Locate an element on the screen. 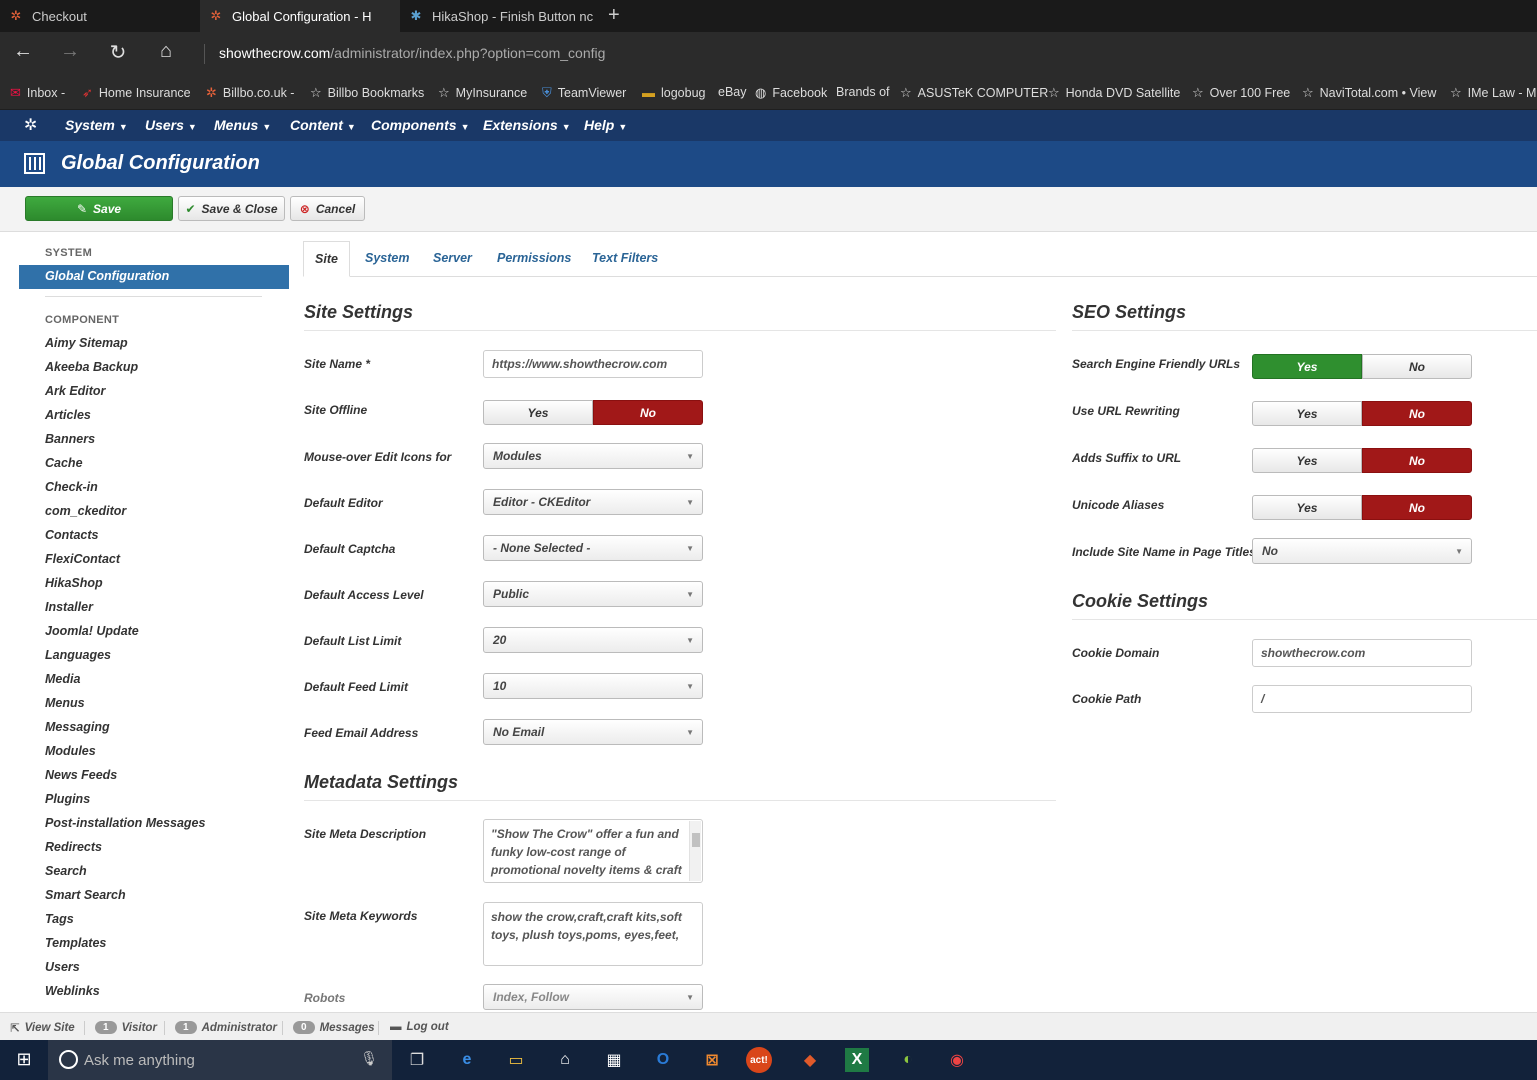 This screenshot has height=1080, width=1537. sidebar-item-tags: Tags is located at coordinates (59, 919).